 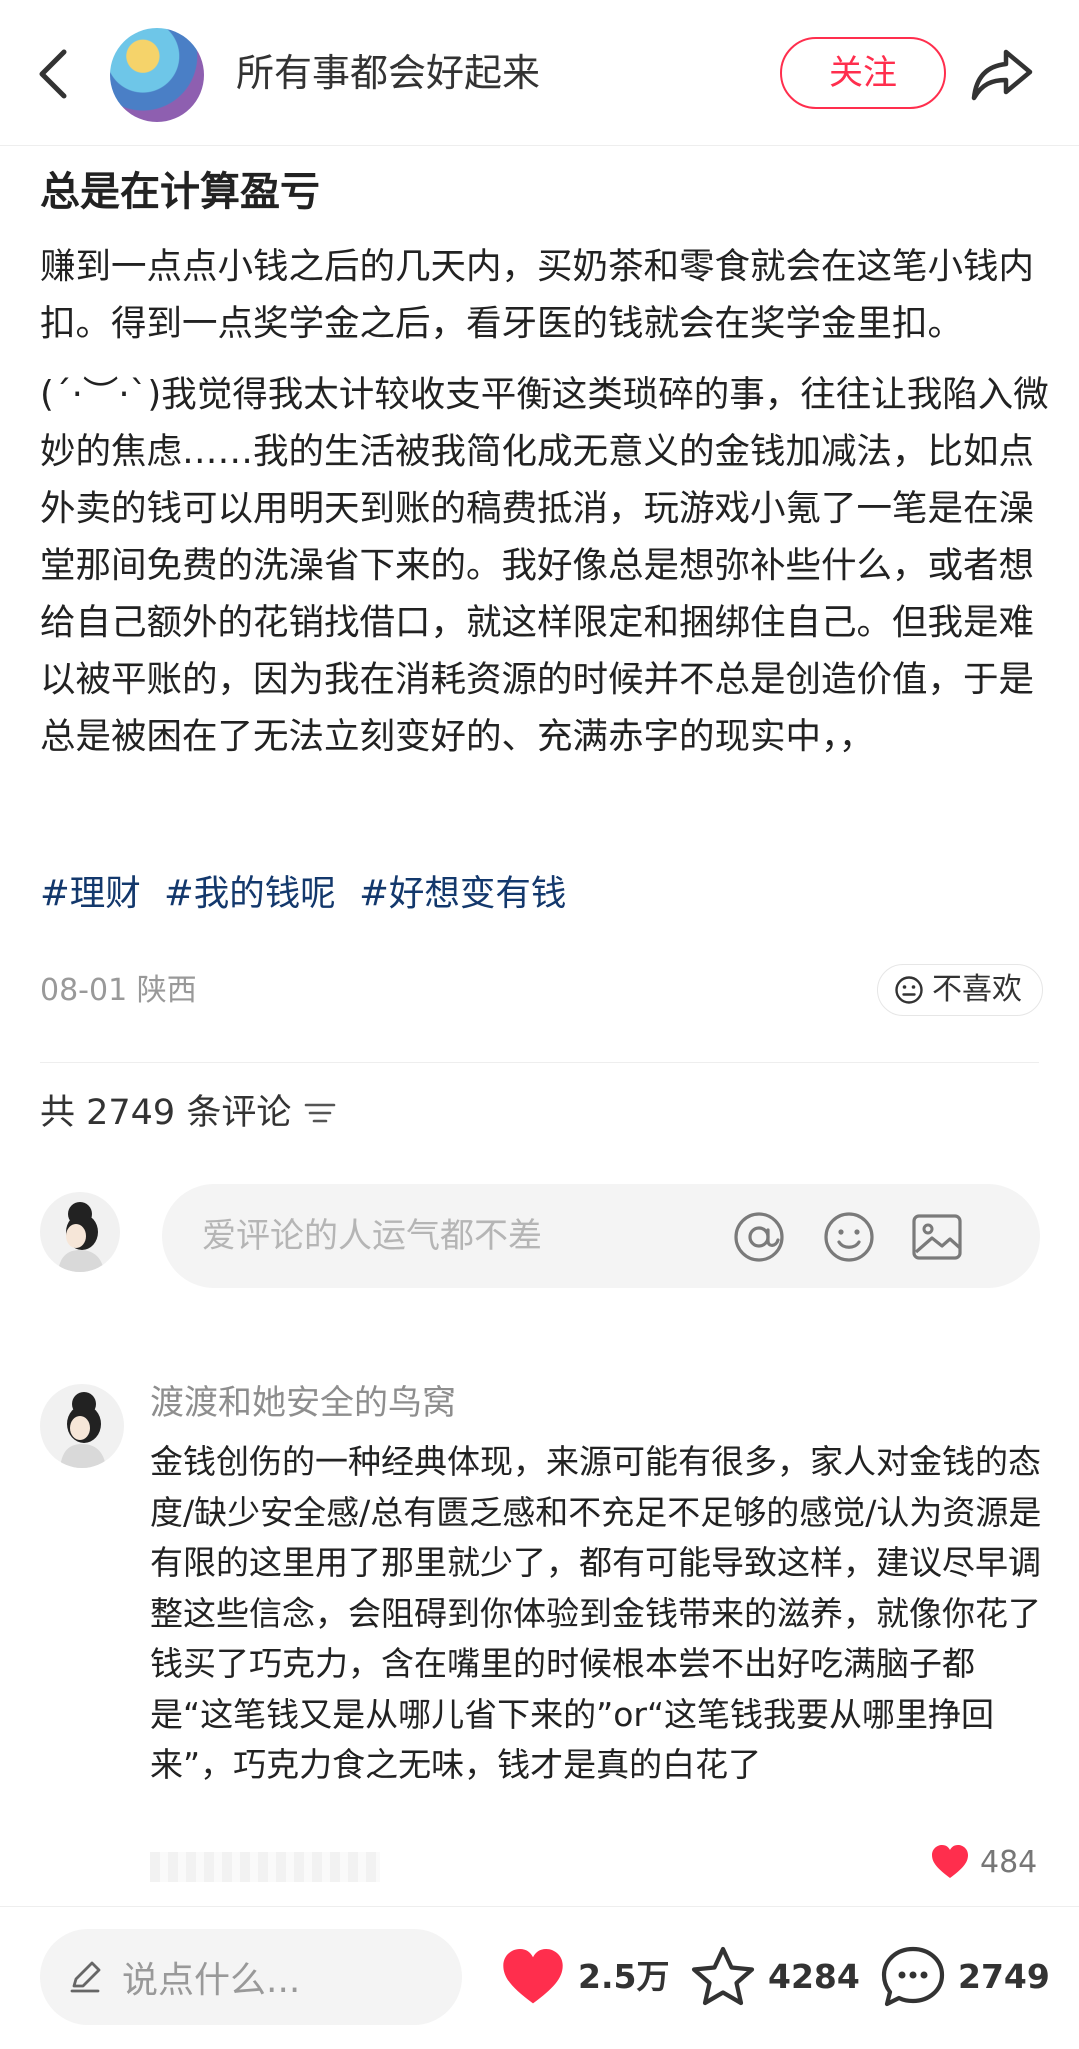 I want to click on comment-like-button: 484, so click(x=983, y=1862).